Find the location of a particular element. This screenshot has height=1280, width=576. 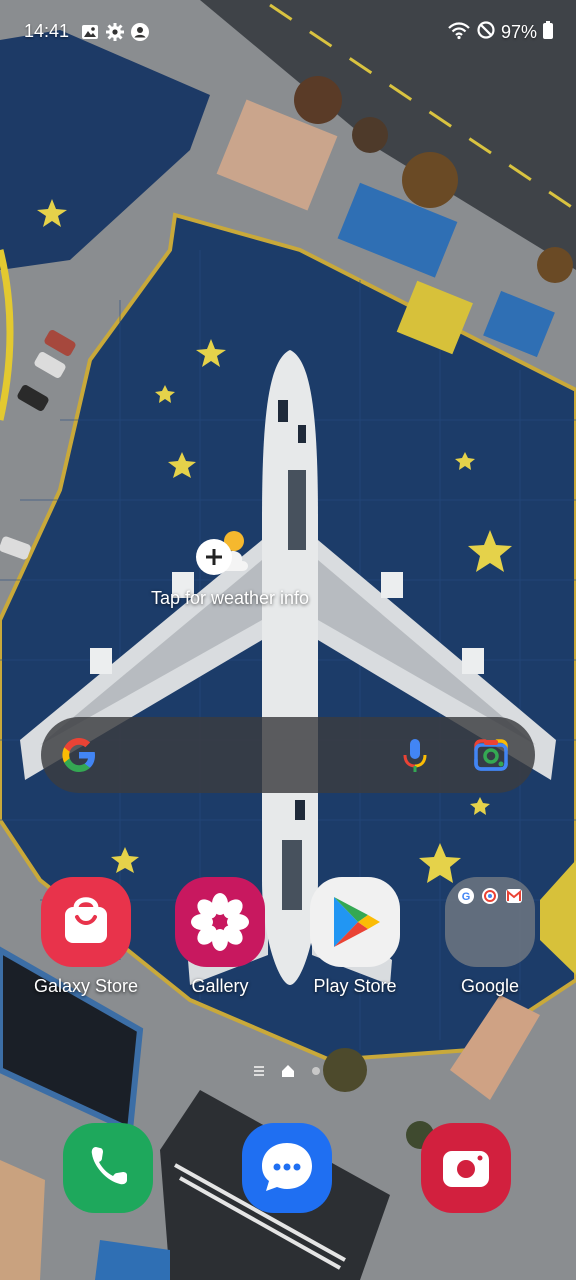

app-galaxy-store: Galaxy Store is located at coordinates (86, 940).